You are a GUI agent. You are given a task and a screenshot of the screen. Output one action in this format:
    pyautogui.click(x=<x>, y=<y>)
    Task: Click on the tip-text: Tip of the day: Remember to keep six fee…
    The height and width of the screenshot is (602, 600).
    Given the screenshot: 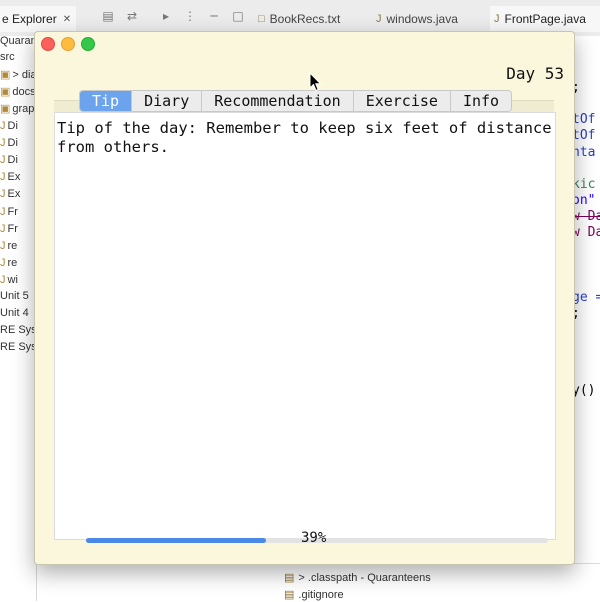 What is the action you would take?
    pyautogui.click(x=304, y=137)
    